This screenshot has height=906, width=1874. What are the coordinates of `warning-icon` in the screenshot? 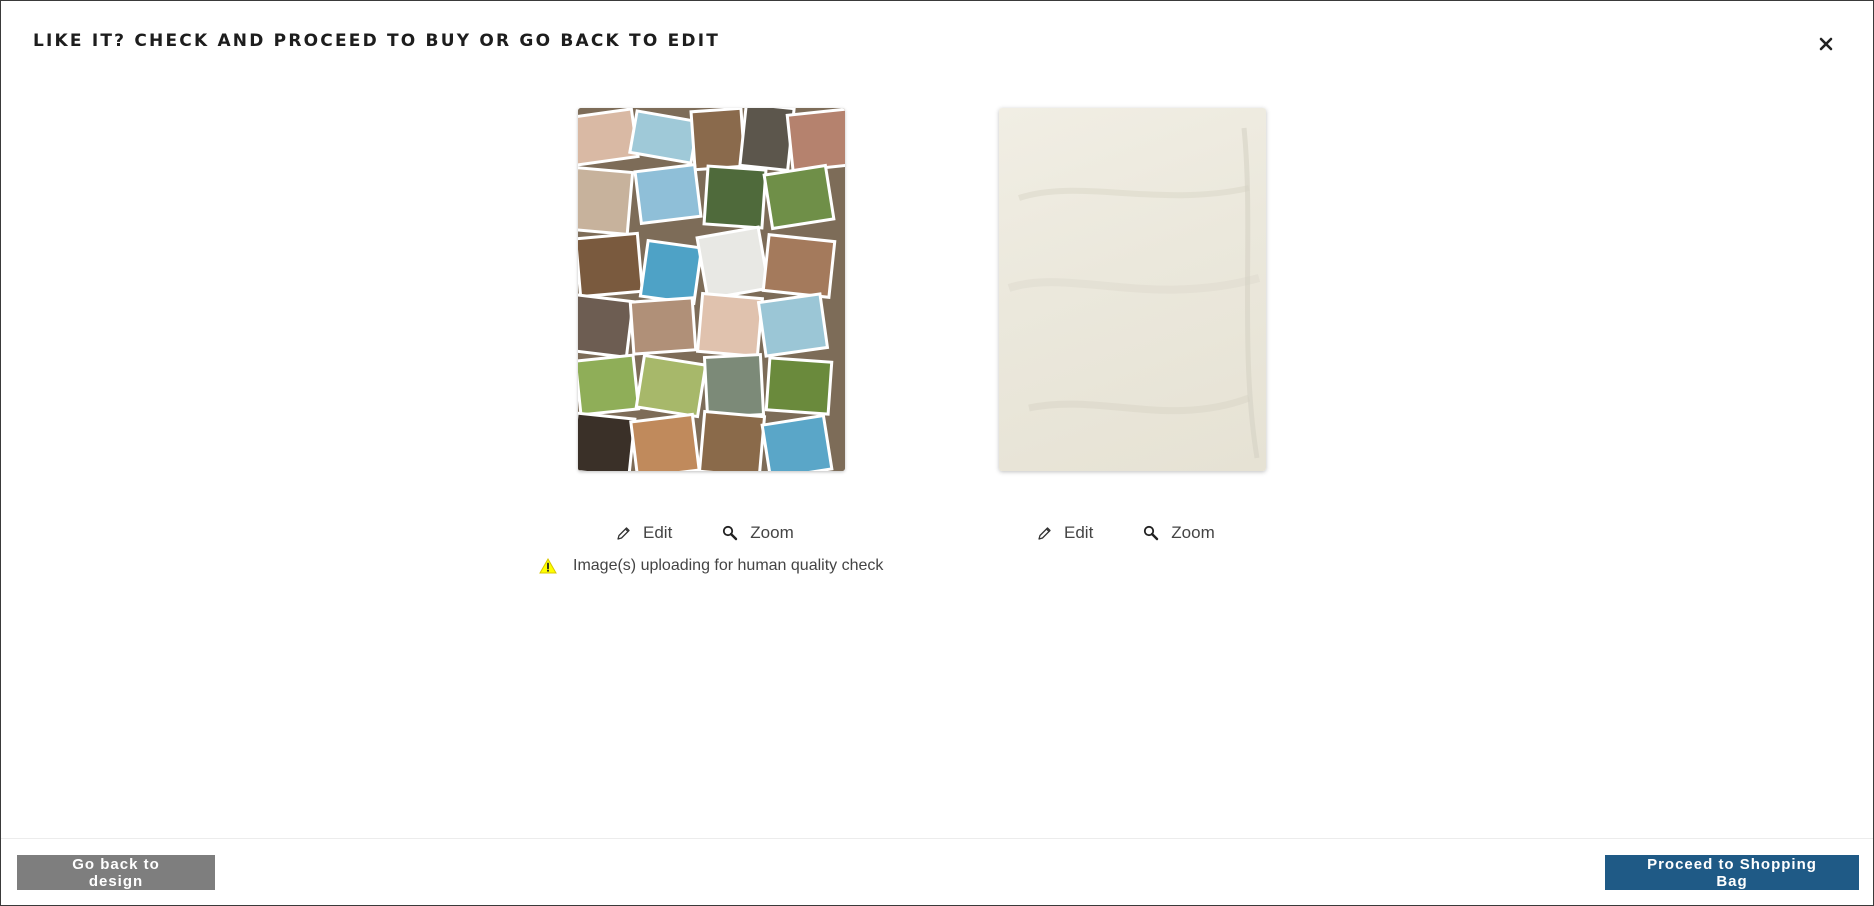 It's located at (548, 566).